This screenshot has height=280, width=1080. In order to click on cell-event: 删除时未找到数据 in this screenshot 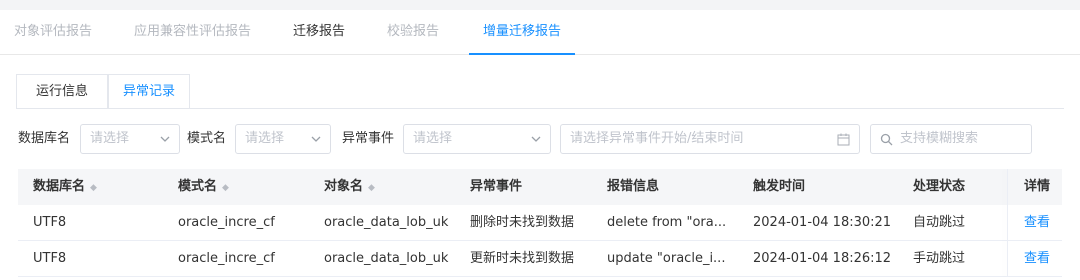, I will do `click(522, 222)`.